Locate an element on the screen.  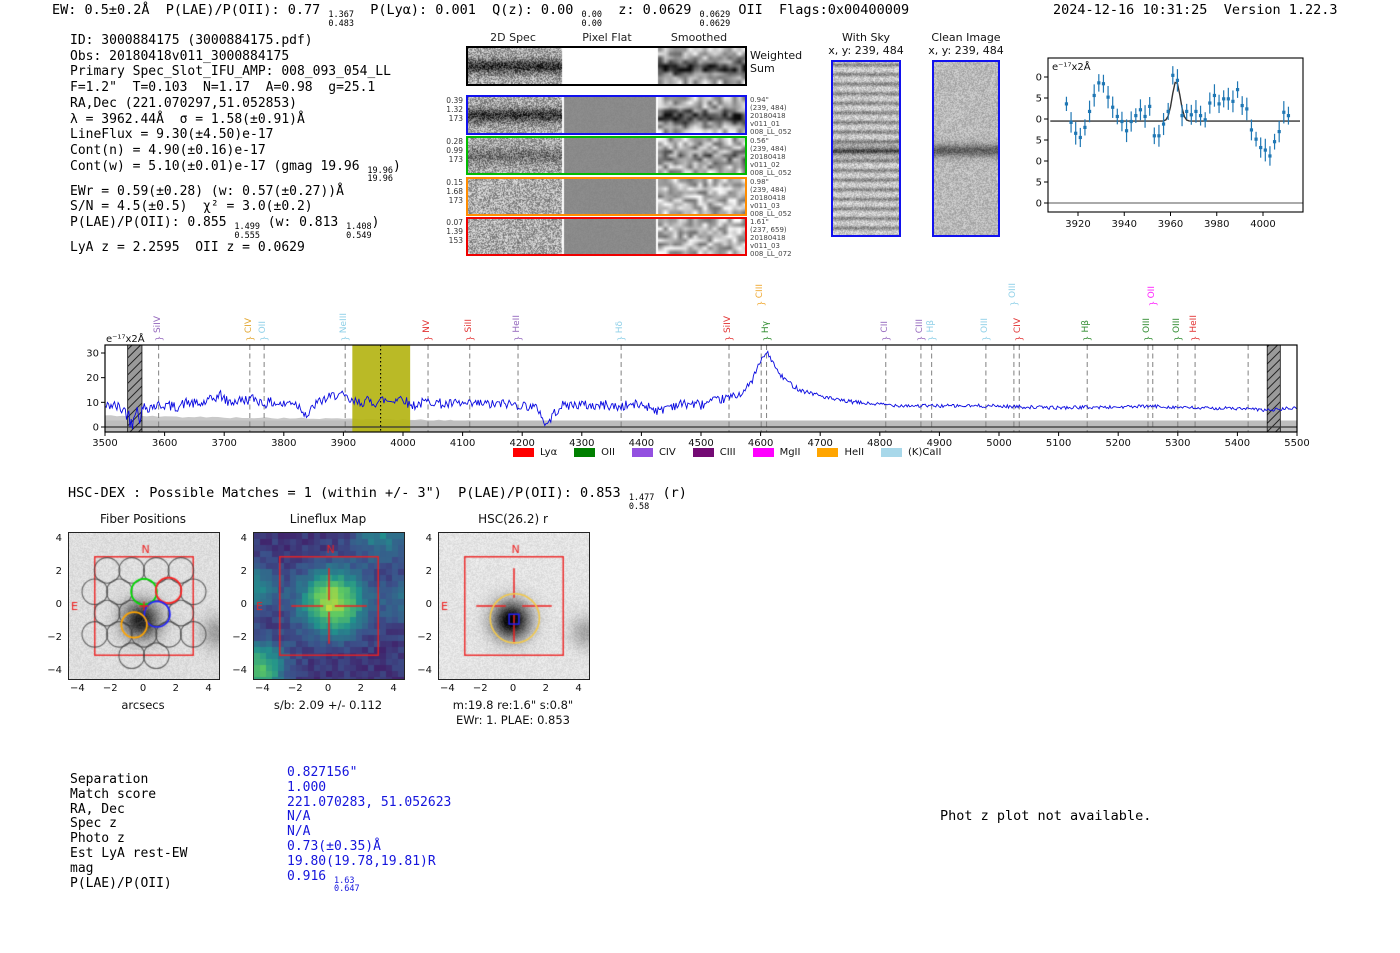
fiber-2d-strip is located at coordinates (606, 236).